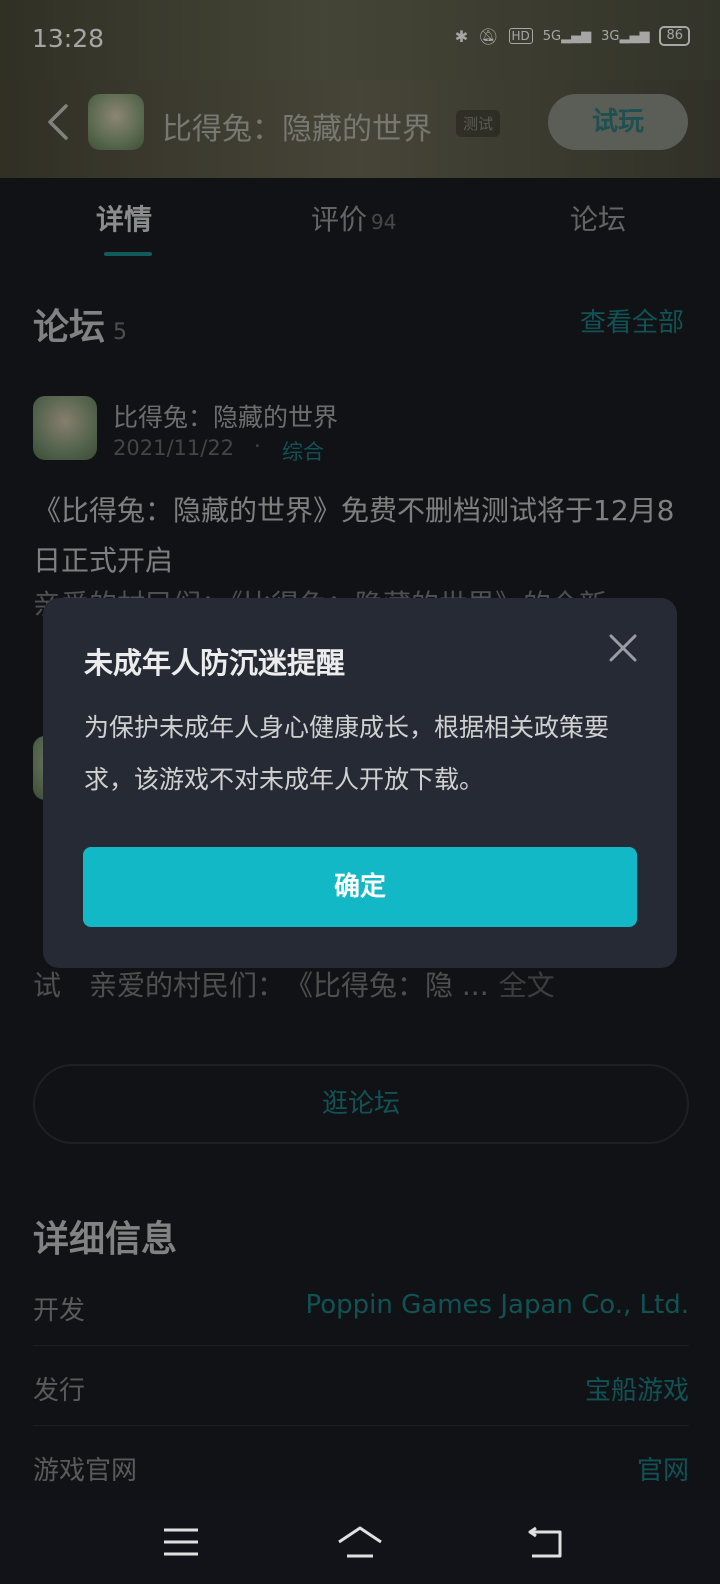 The image size is (720, 1584). Describe the element at coordinates (360, 887) in the screenshot. I see `confirm-button: 确定` at that location.